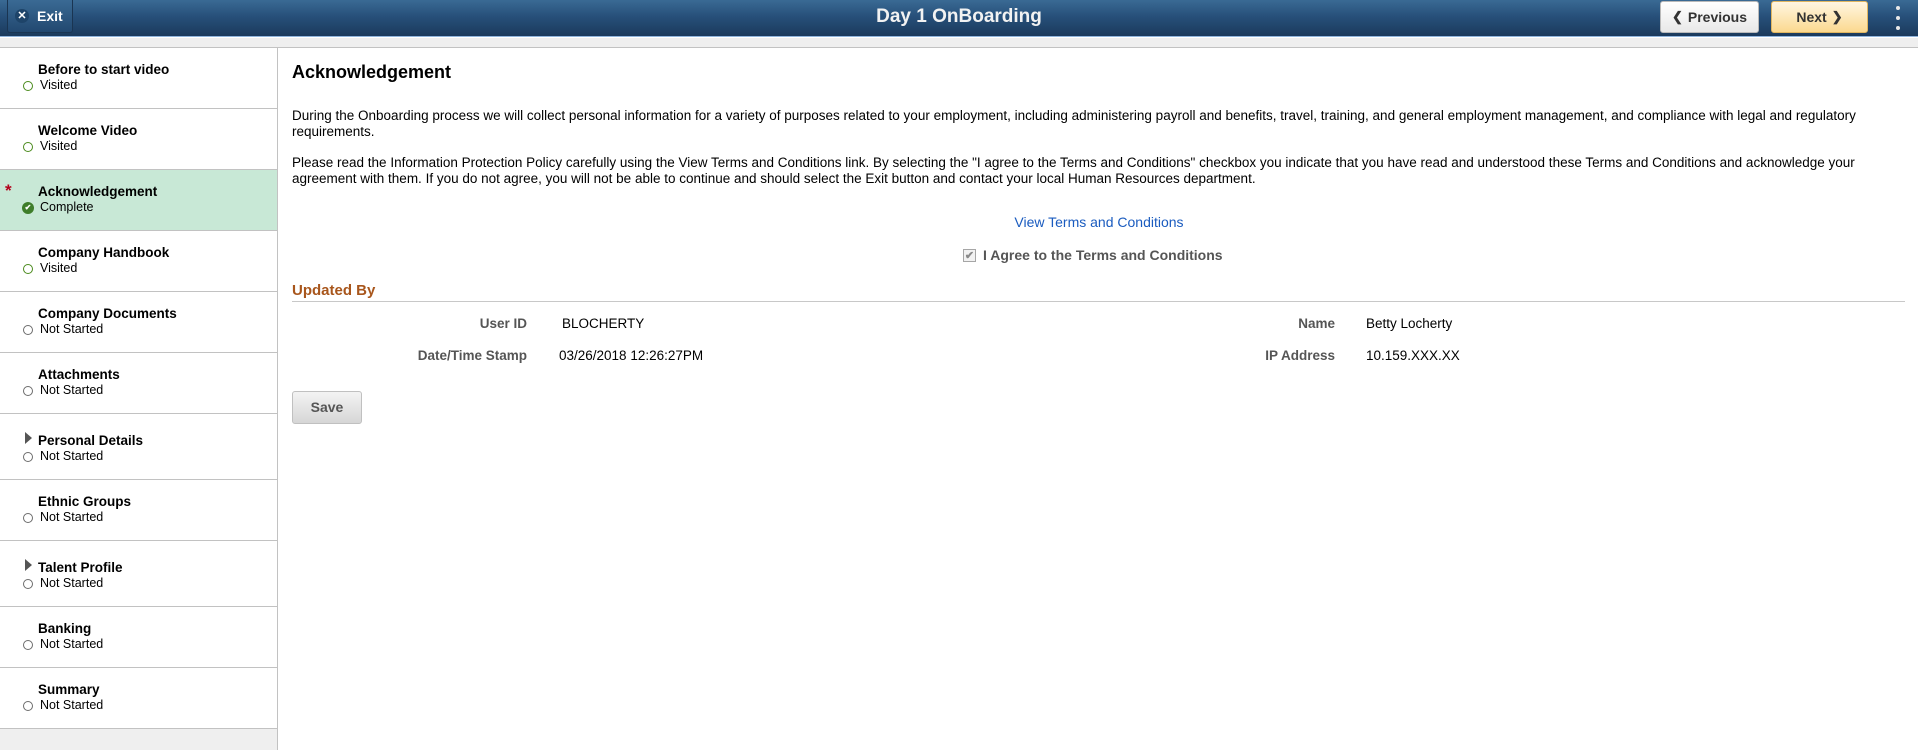  I want to click on page-header-title: Day 1 OnBoarding, so click(959, 16).